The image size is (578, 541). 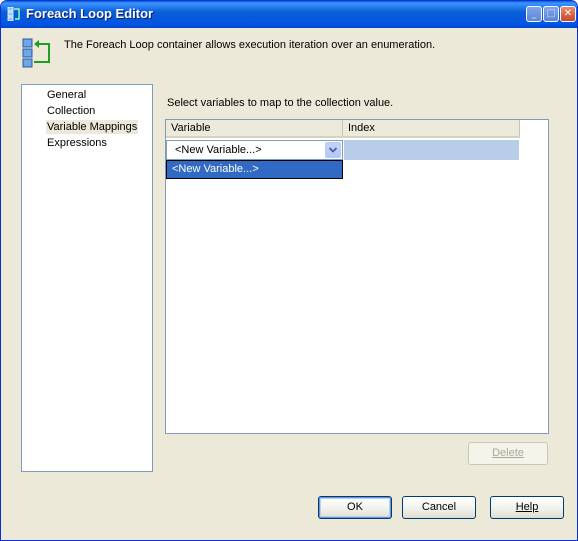 What do you see at coordinates (66, 95) in the screenshot?
I see `nav-item-general: General` at bounding box center [66, 95].